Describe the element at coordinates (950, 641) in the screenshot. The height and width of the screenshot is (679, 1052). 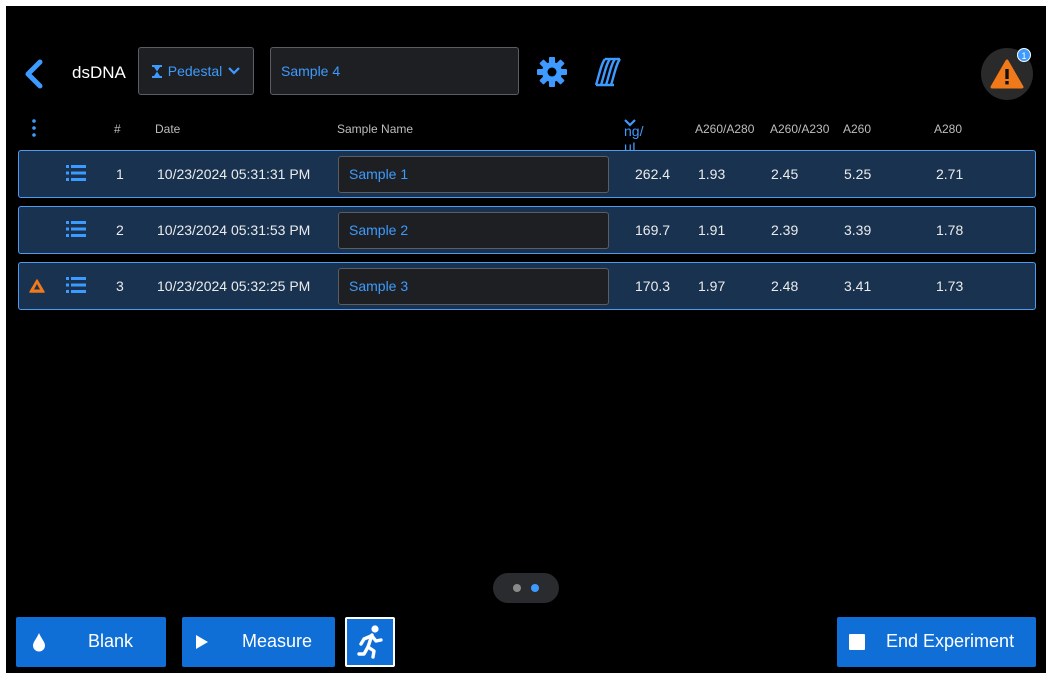
I see `end-experiment-label: End Experiment` at that location.